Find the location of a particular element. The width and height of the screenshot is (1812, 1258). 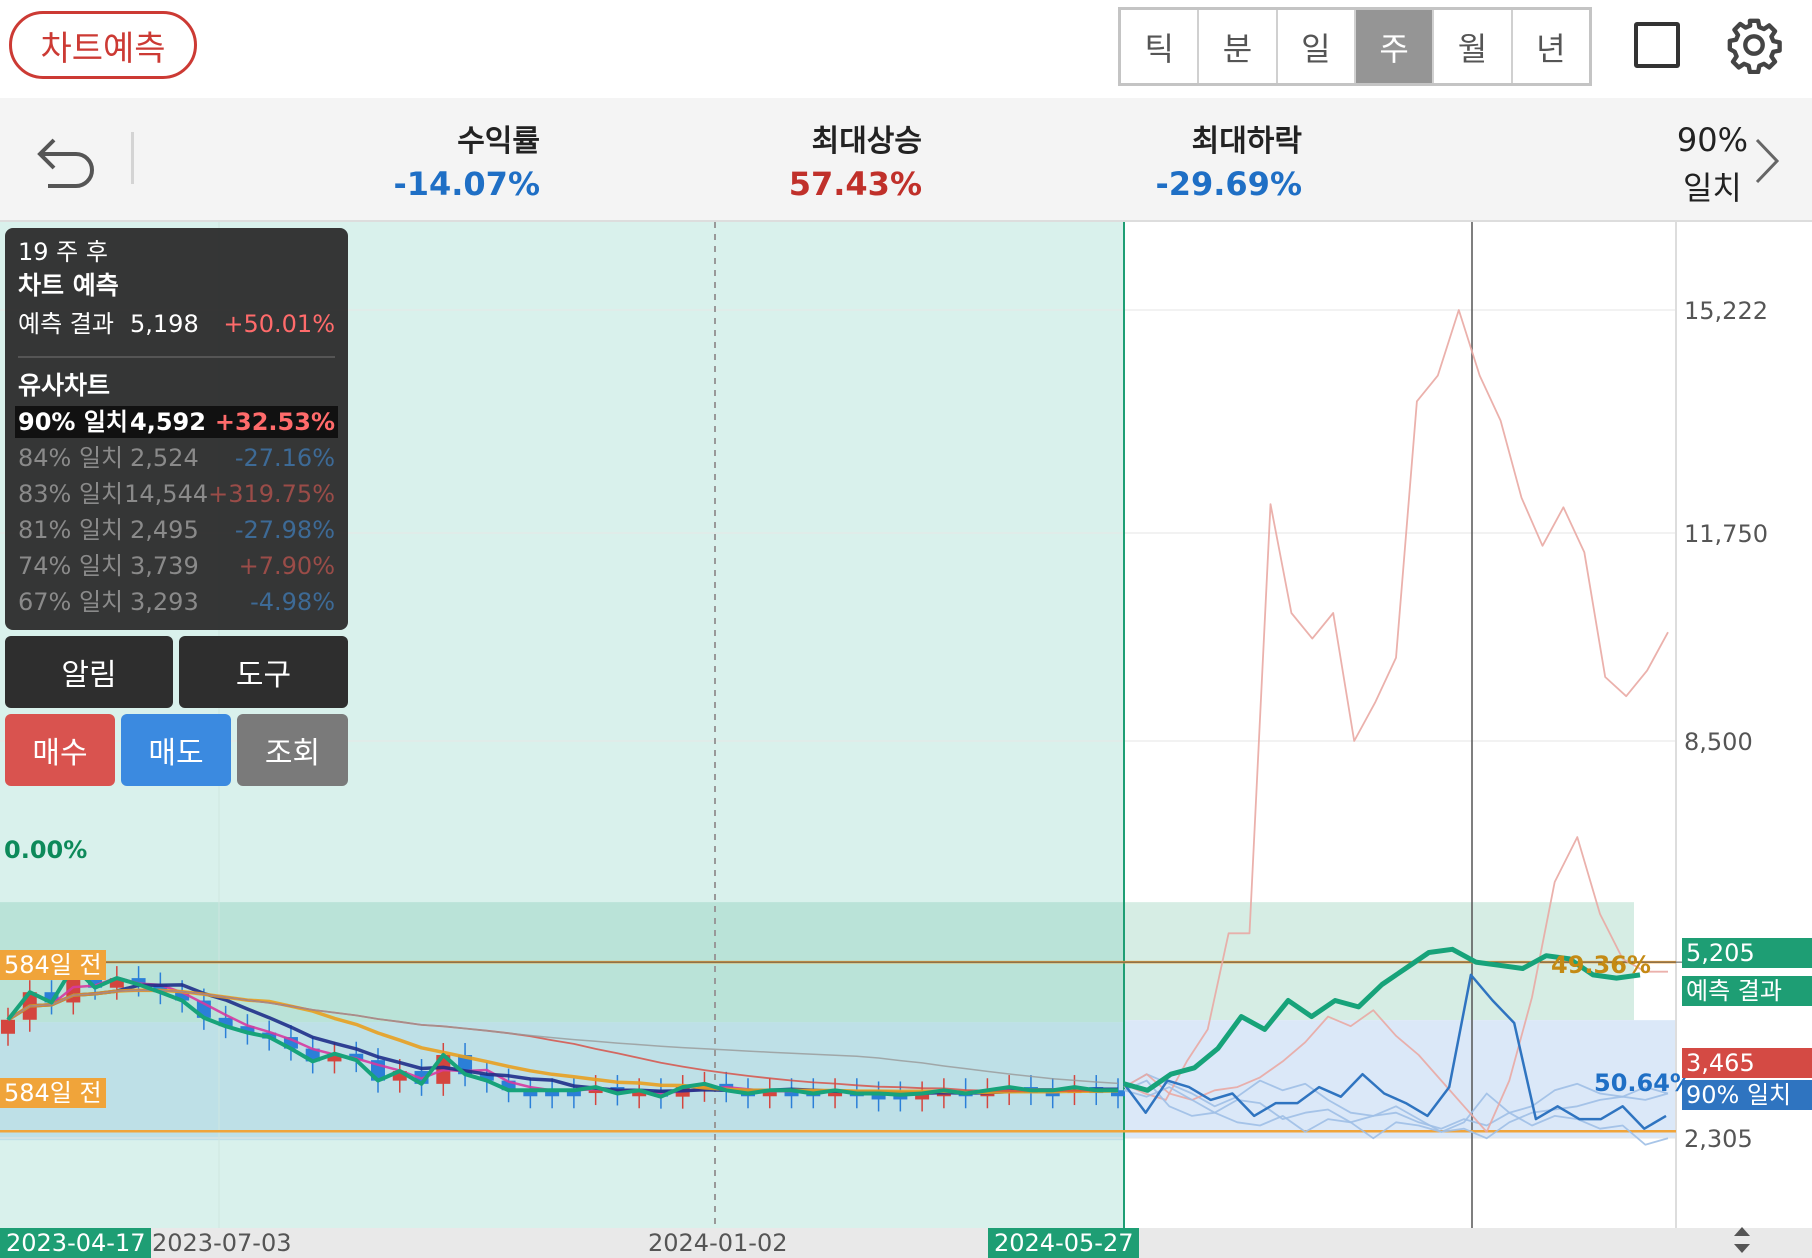

tab-week: 주 is located at coordinates (1395, 46).